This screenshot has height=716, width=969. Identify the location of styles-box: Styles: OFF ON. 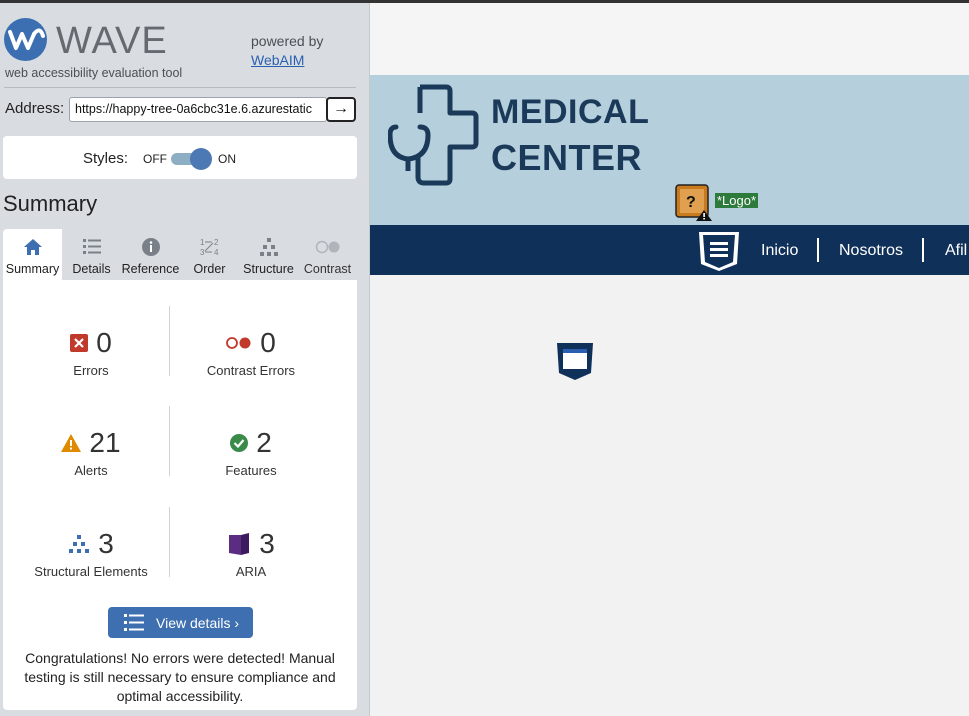
(180, 157).